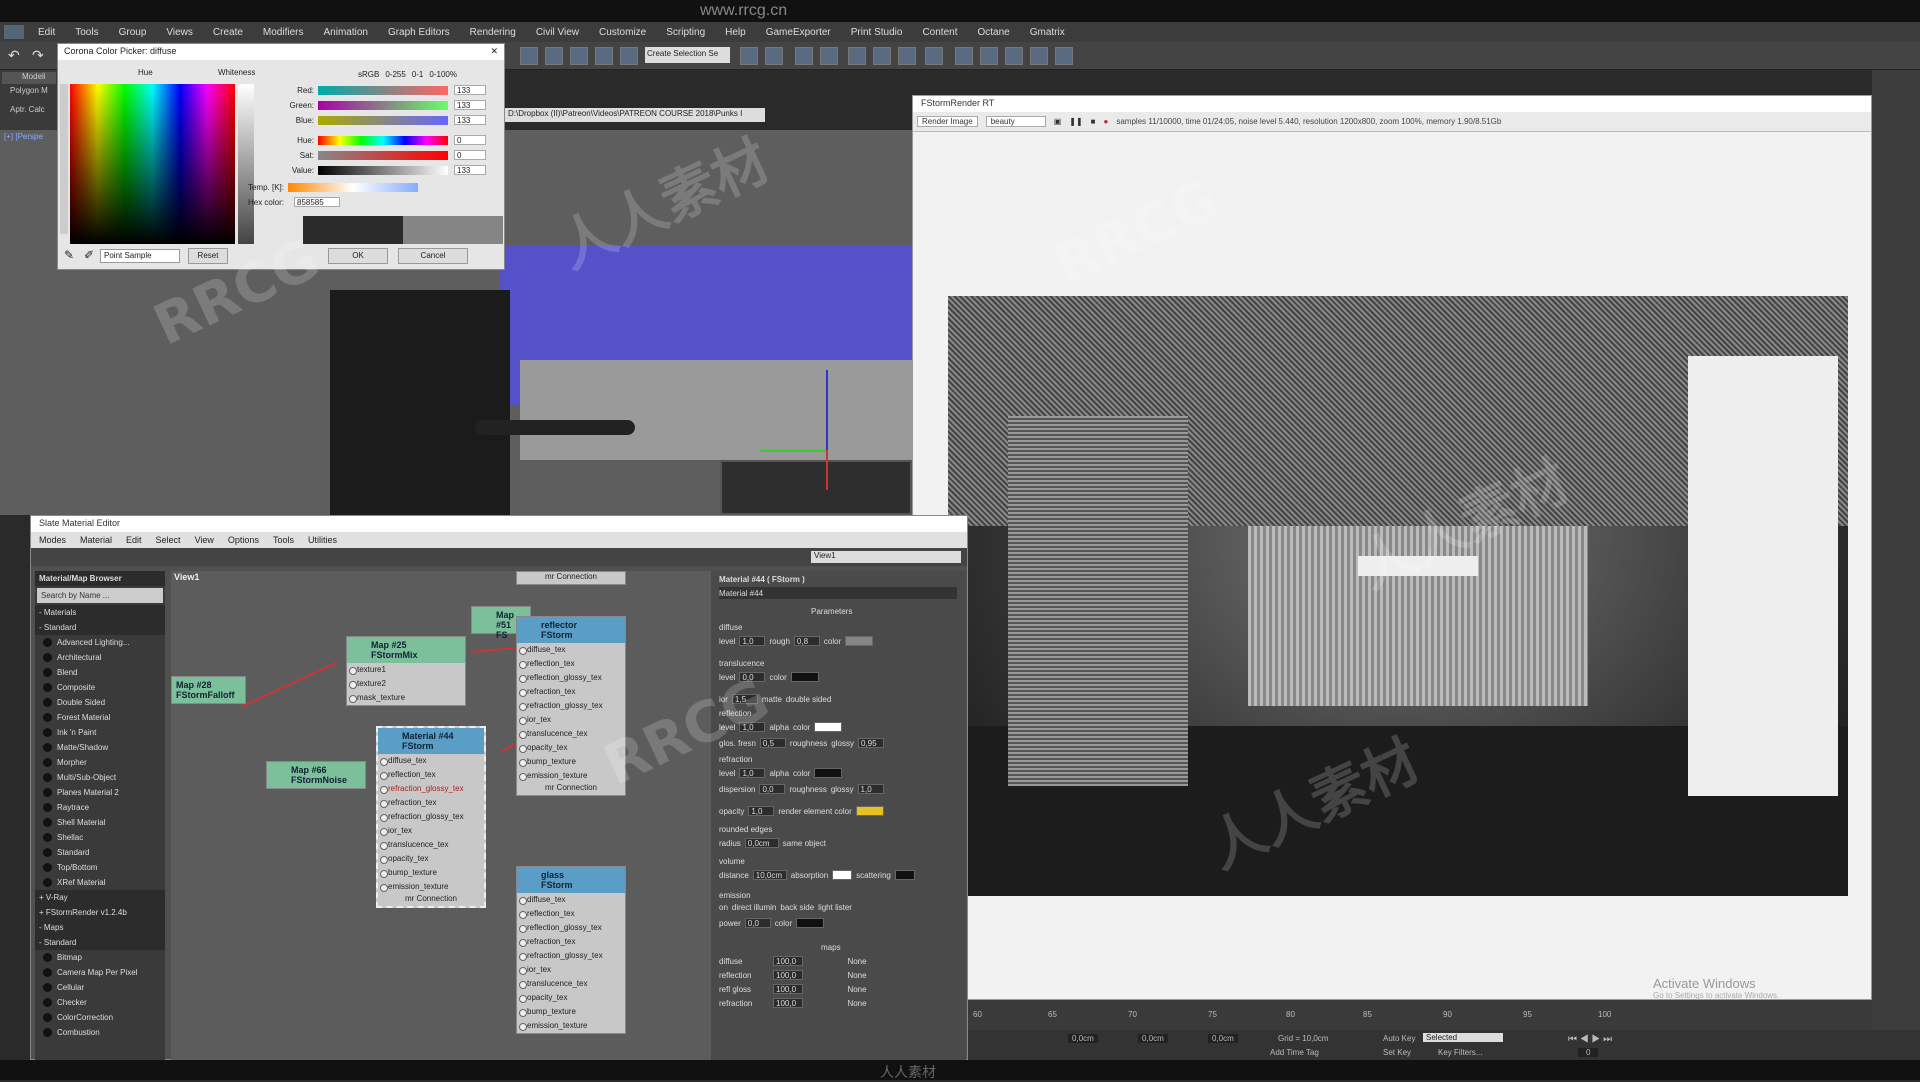 The image size is (1920, 1082). I want to click on back-side-checkbox: back side, so click(797, 907).